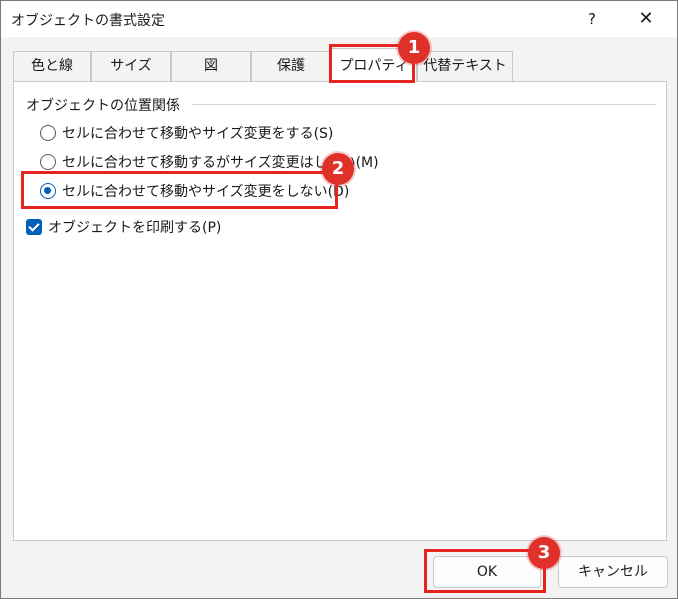  Describe the element at coordinates (34, 227) in the screenshot. I see `print-object-checkbox` at that location.